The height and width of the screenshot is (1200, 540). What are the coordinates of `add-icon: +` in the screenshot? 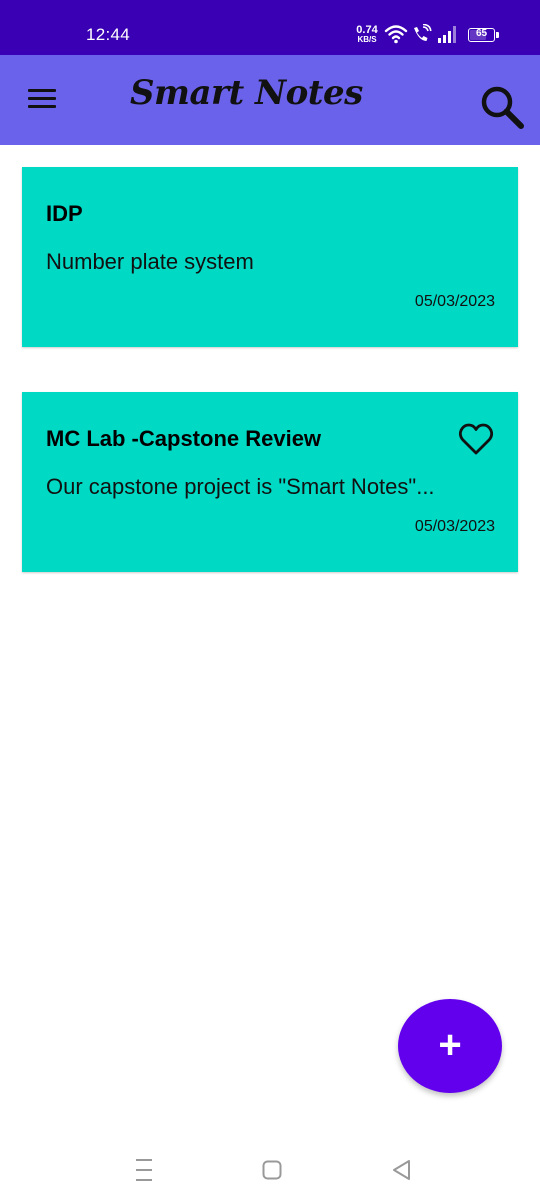 It's located at (450, 1045).